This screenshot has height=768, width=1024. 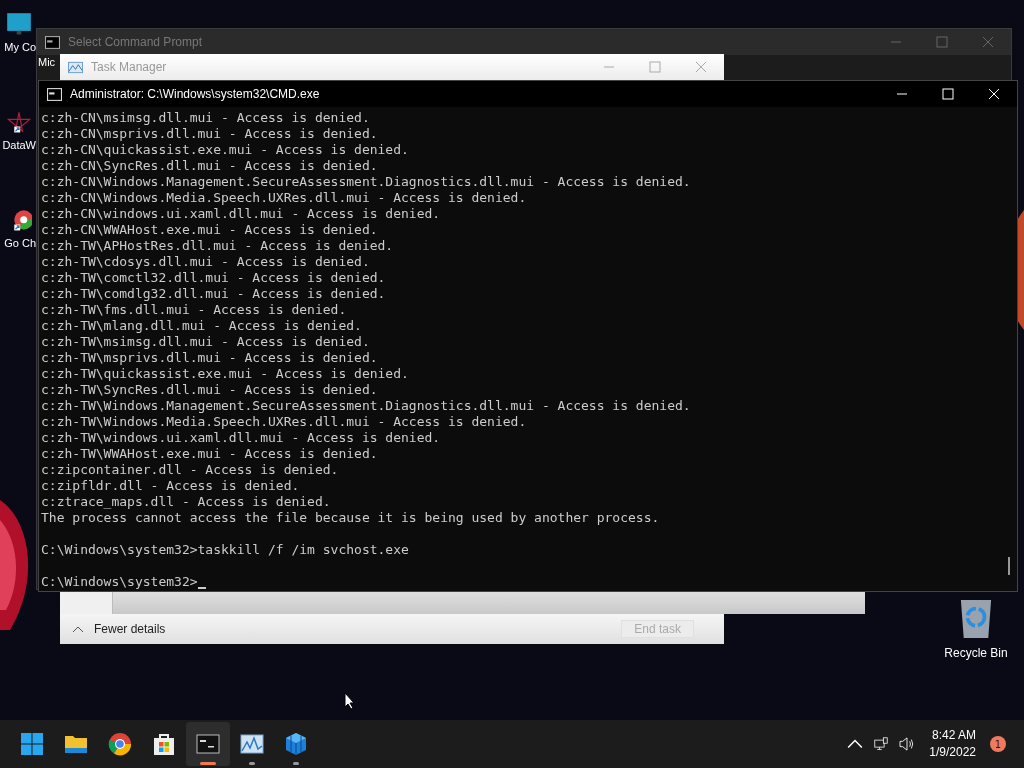 What do you see at coordinates (209, 230) in the screenshot?
I see `console-line: c:zh-CN\WWAHost.exe.mui - Access is denied.` at bounding box center [209, 230].